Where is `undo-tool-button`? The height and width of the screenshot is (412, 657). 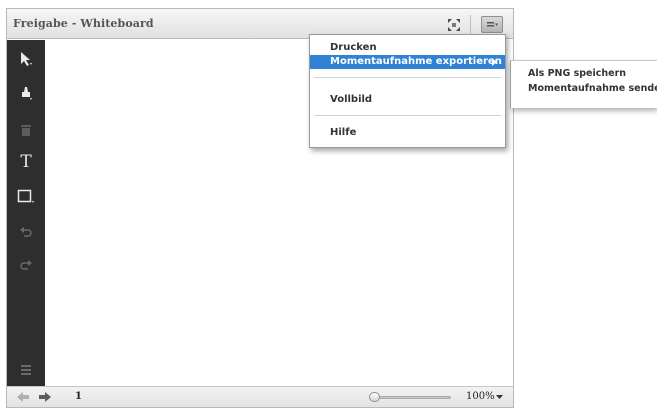 undo-tool-button is located at coordinates (26, 233).